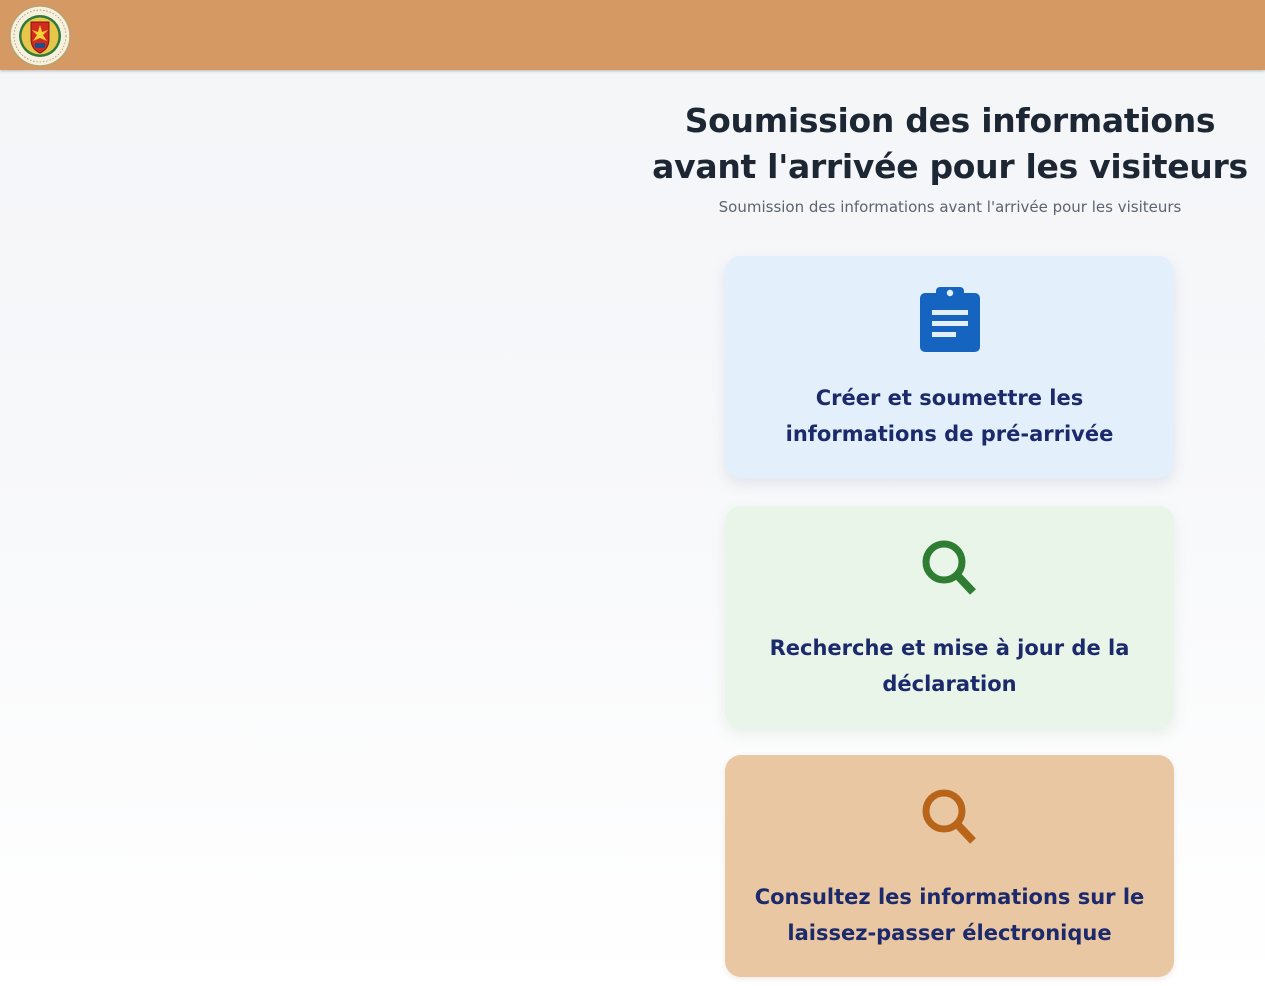 The image size is (1265, 986). Describe the element at coordinates (632, 35) in the screenshot. I see `top-bar` at that location.